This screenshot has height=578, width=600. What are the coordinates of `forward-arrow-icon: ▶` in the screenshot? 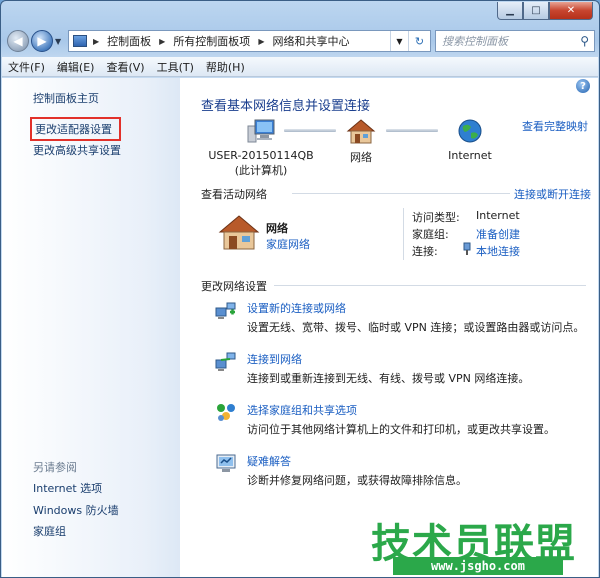 It's located at (42, 41).